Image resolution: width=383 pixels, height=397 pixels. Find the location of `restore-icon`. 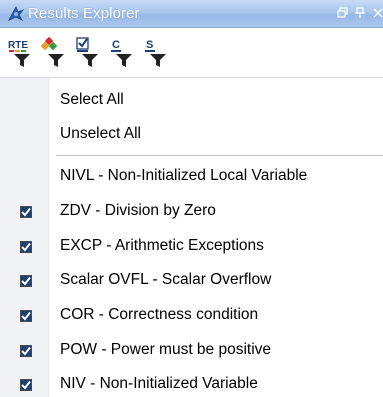

restore-icon is located at coordinates (343, 13).